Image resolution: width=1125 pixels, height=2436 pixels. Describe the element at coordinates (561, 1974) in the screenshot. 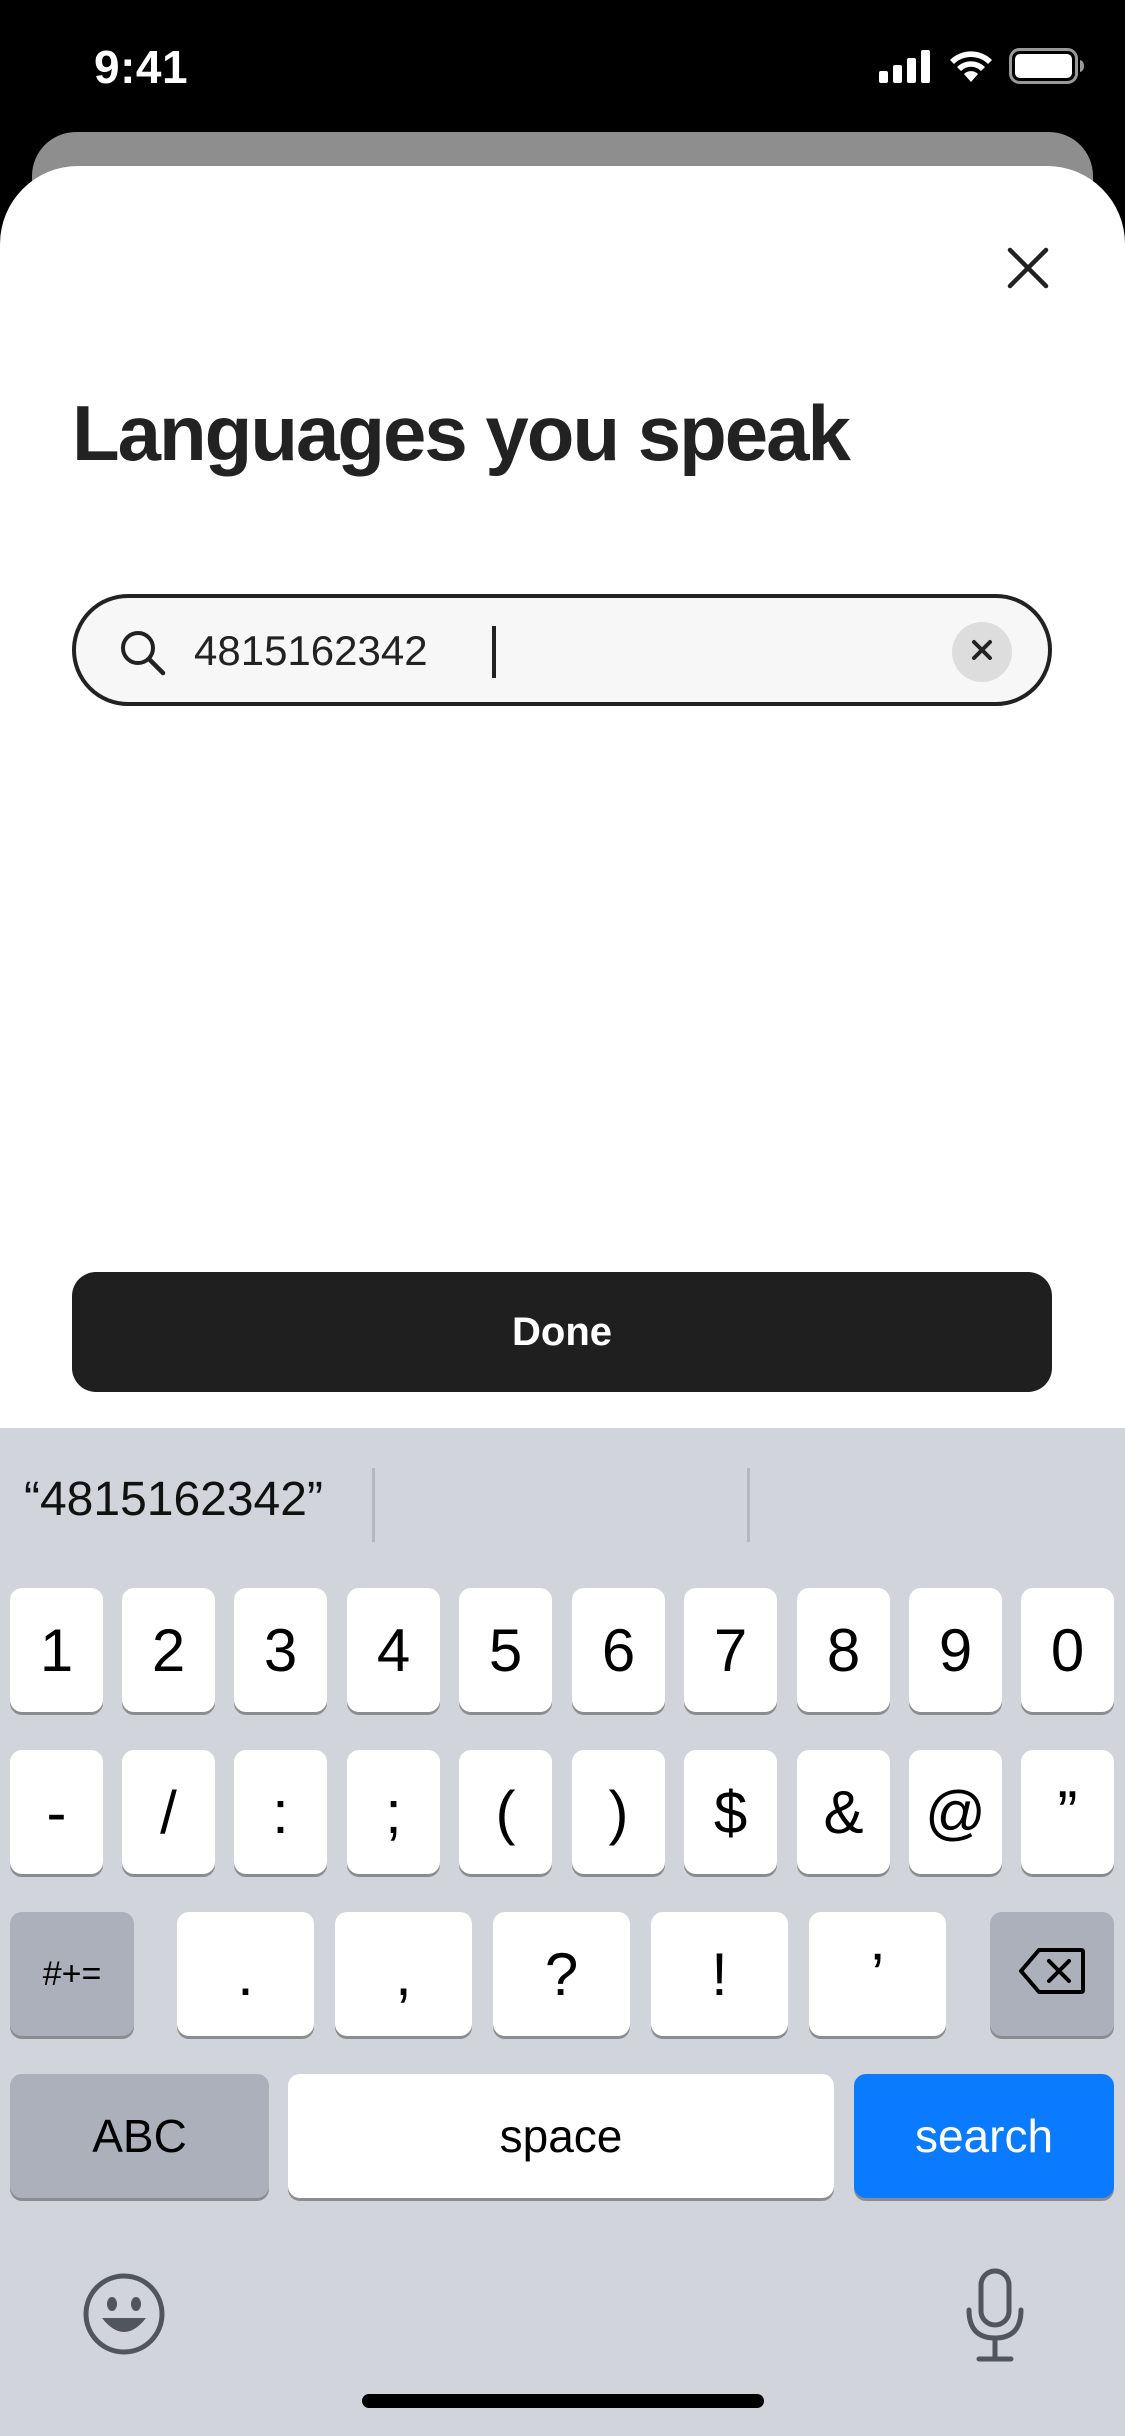

I see `key-question: ?` at that location.